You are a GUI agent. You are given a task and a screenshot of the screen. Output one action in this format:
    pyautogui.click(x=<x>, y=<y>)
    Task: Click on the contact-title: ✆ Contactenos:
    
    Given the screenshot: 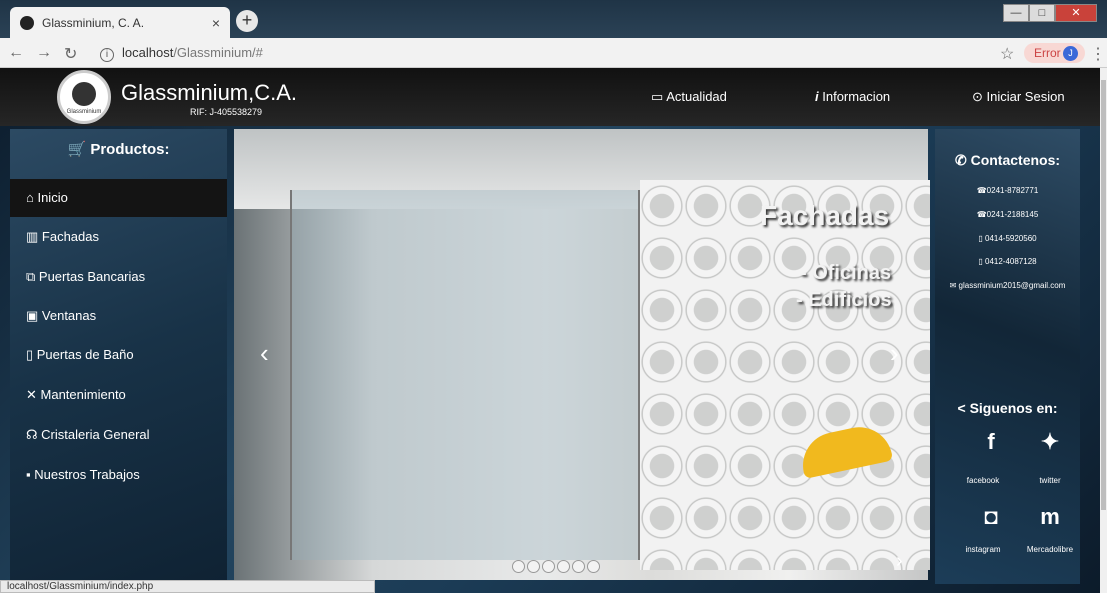 What is the action you would take?
    pyautogui.click(x=1007, y=160)
    